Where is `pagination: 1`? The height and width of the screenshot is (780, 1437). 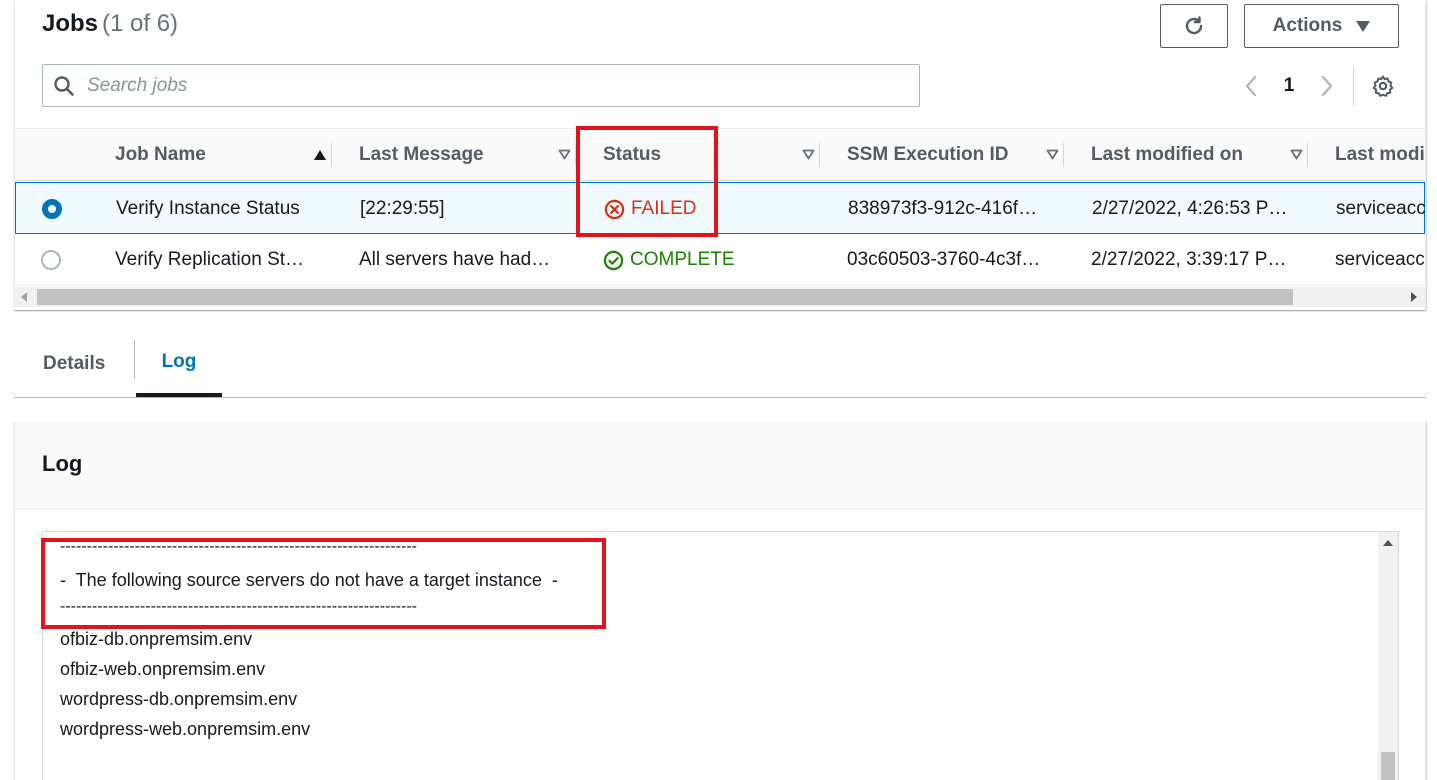
pagination: 1 is located at coordinates (1289, 86).